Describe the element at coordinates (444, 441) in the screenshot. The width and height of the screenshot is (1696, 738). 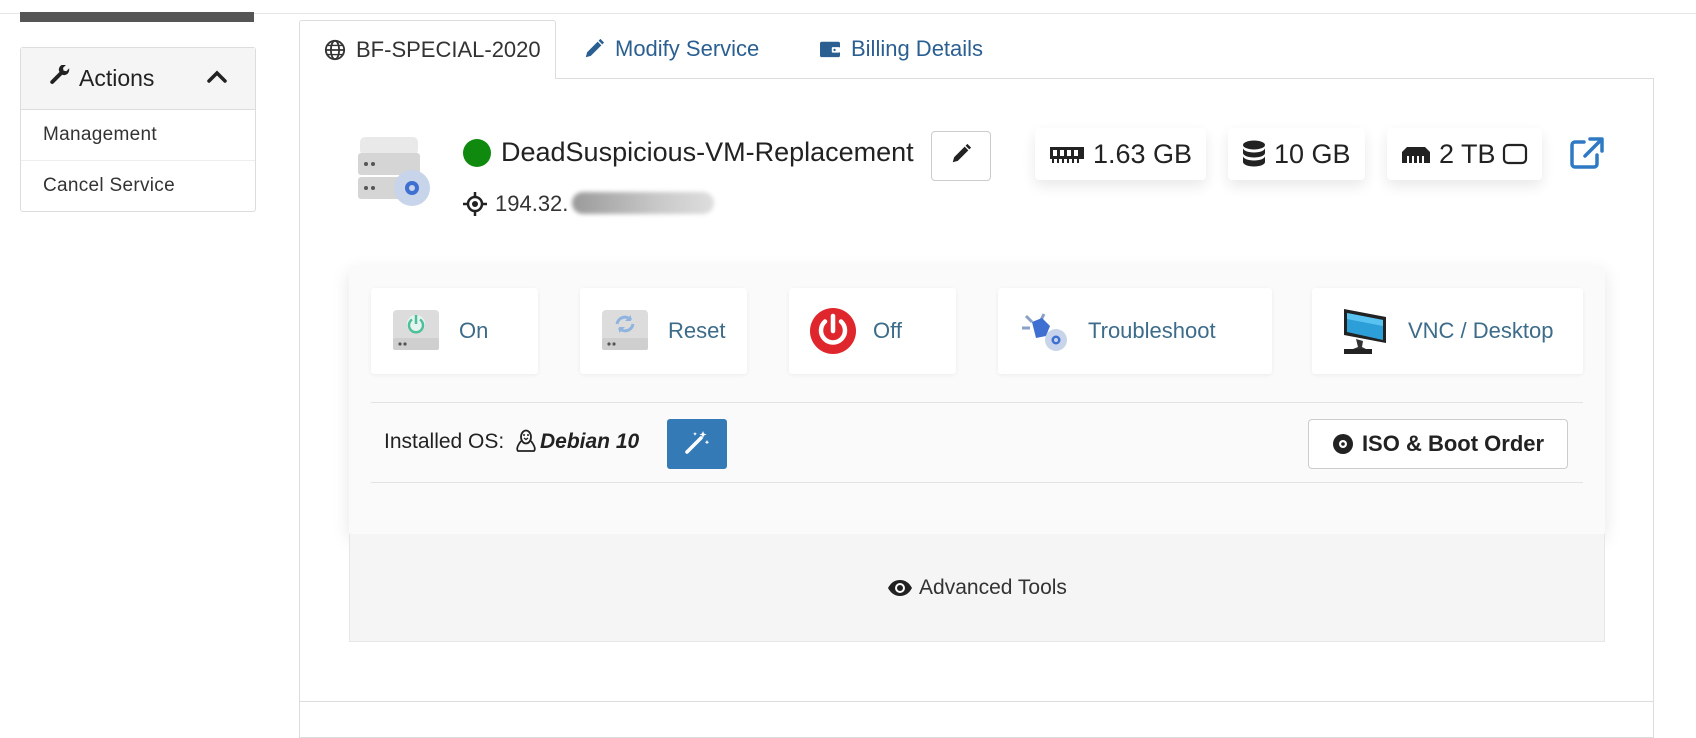
I see `installed-os-label: Installed OS:` at that location.